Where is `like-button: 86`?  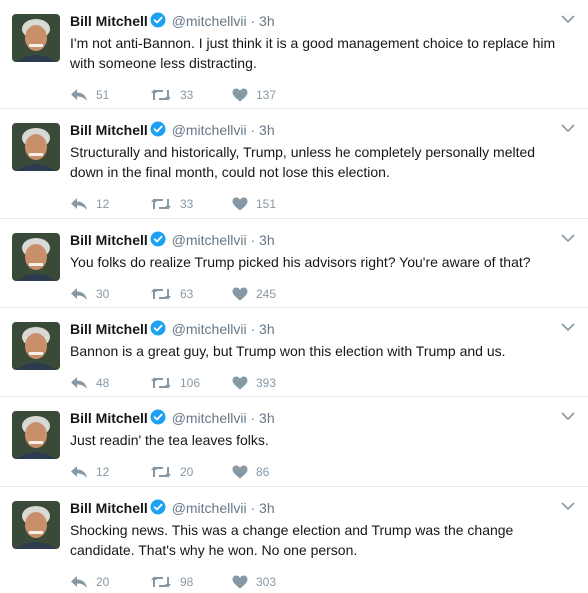
like-button: 86 is located at coordinates (272, 472).